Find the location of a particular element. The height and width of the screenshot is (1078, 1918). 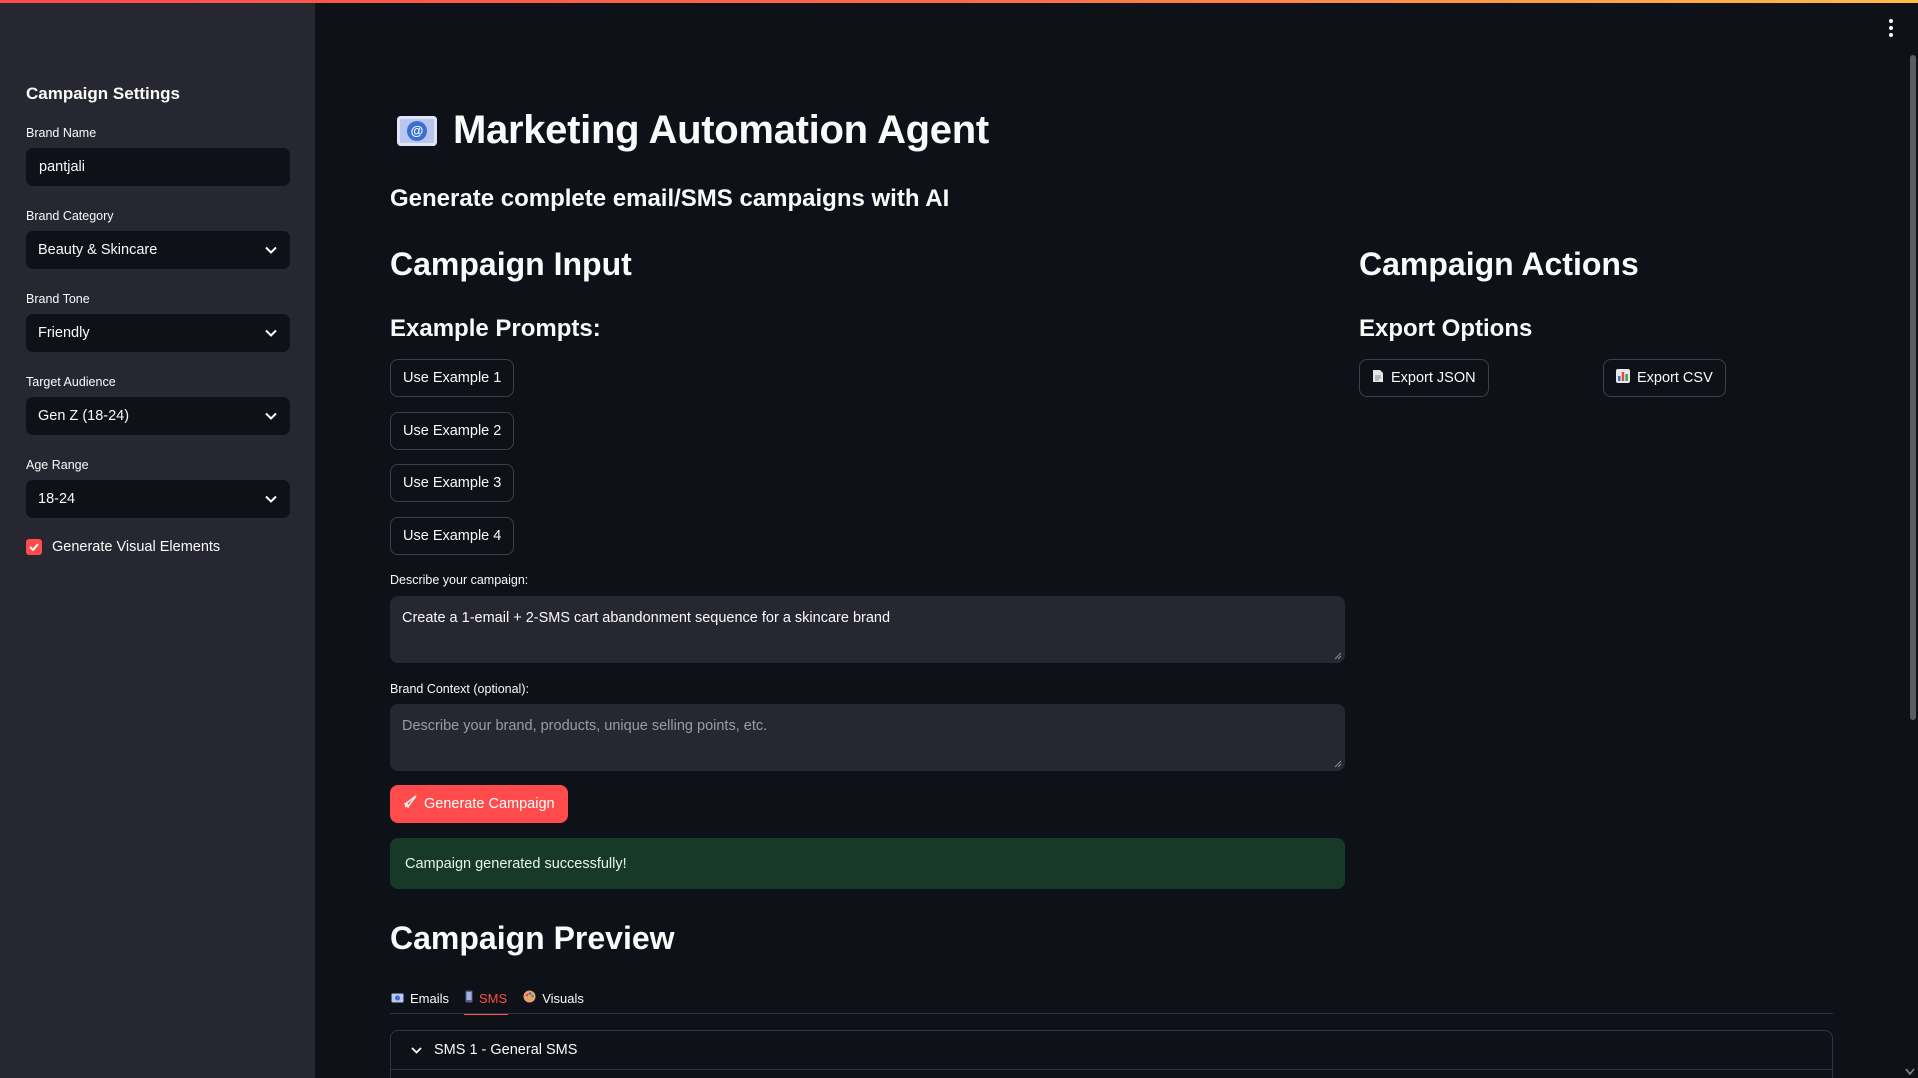

brand-tone-select: Friendly is located at coordinates (158, 333).